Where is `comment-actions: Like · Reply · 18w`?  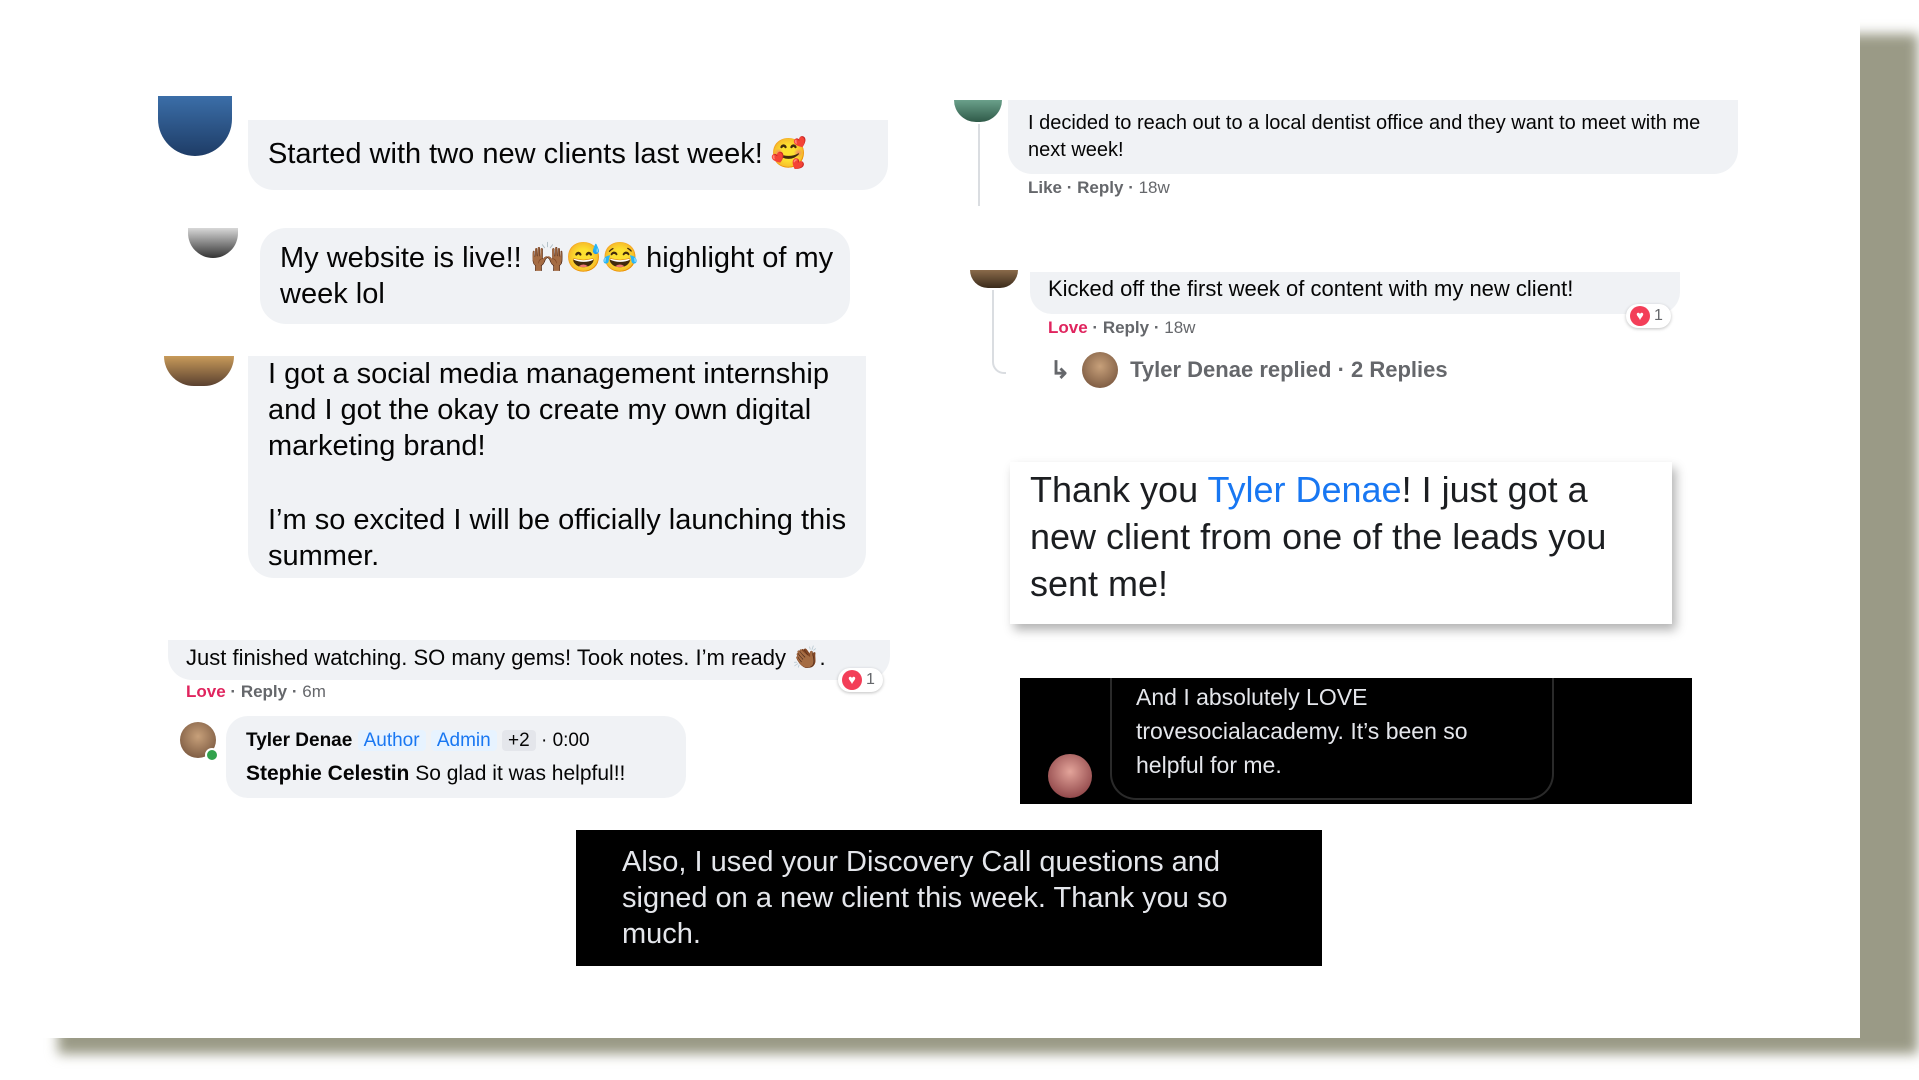
comment-actions: Like · Reply · 18w is located at coordinates (1099, 187).